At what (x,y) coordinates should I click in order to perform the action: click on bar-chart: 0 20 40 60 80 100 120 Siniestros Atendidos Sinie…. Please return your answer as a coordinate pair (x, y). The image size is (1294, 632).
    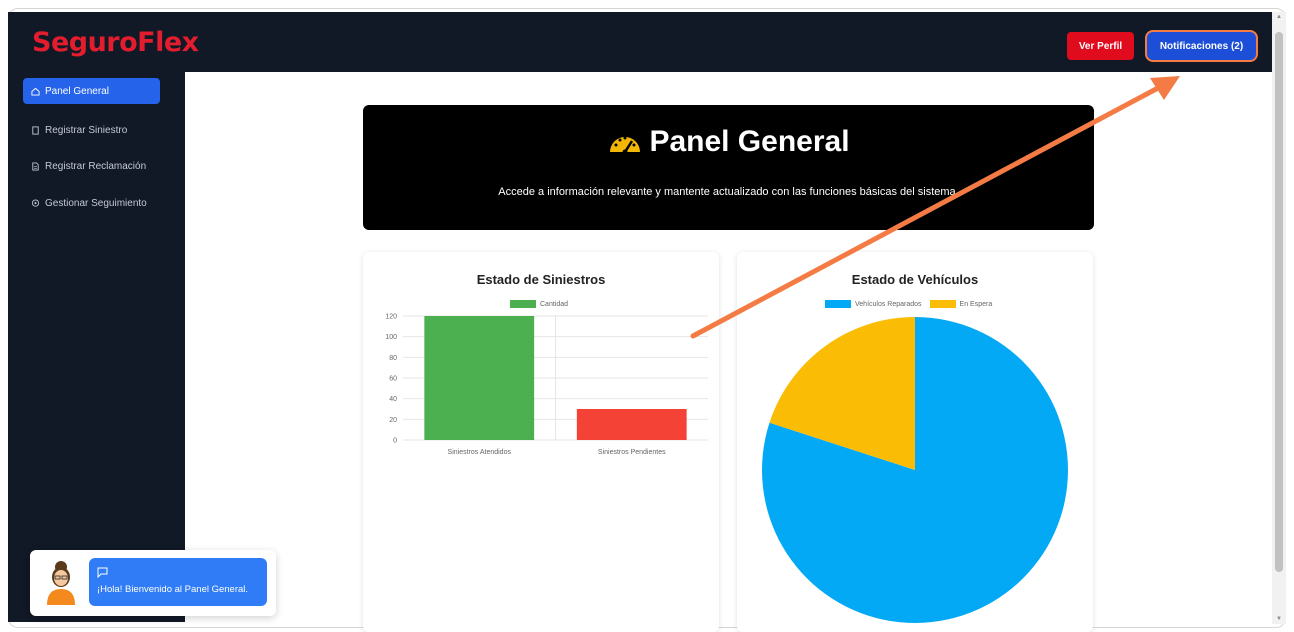
    Looking at the image, I should click on (546, 385).